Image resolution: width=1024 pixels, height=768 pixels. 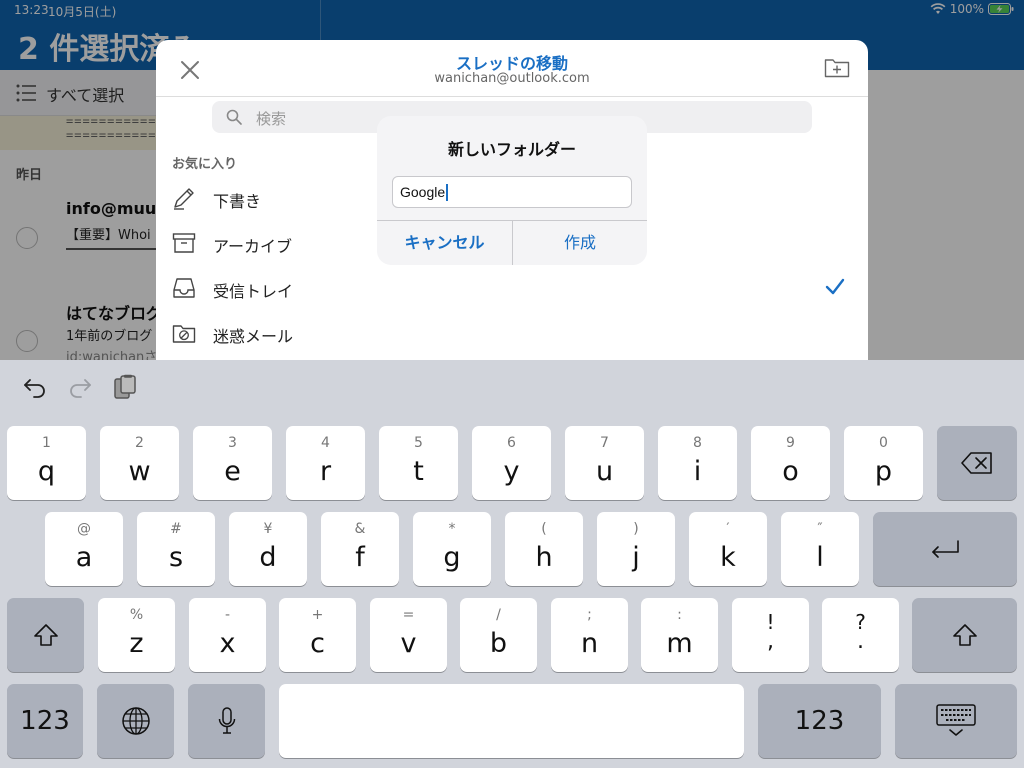 I want to click on key-globe, so click(x=135, y=721).